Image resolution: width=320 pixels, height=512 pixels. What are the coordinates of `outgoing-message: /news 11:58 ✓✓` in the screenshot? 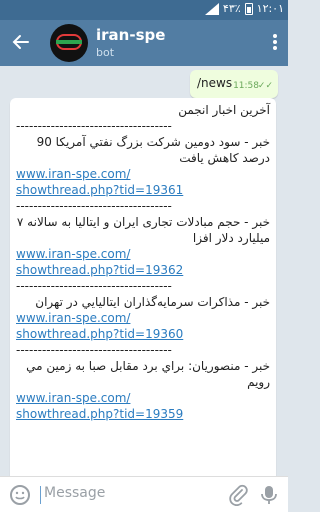 It's located at (234, 84).